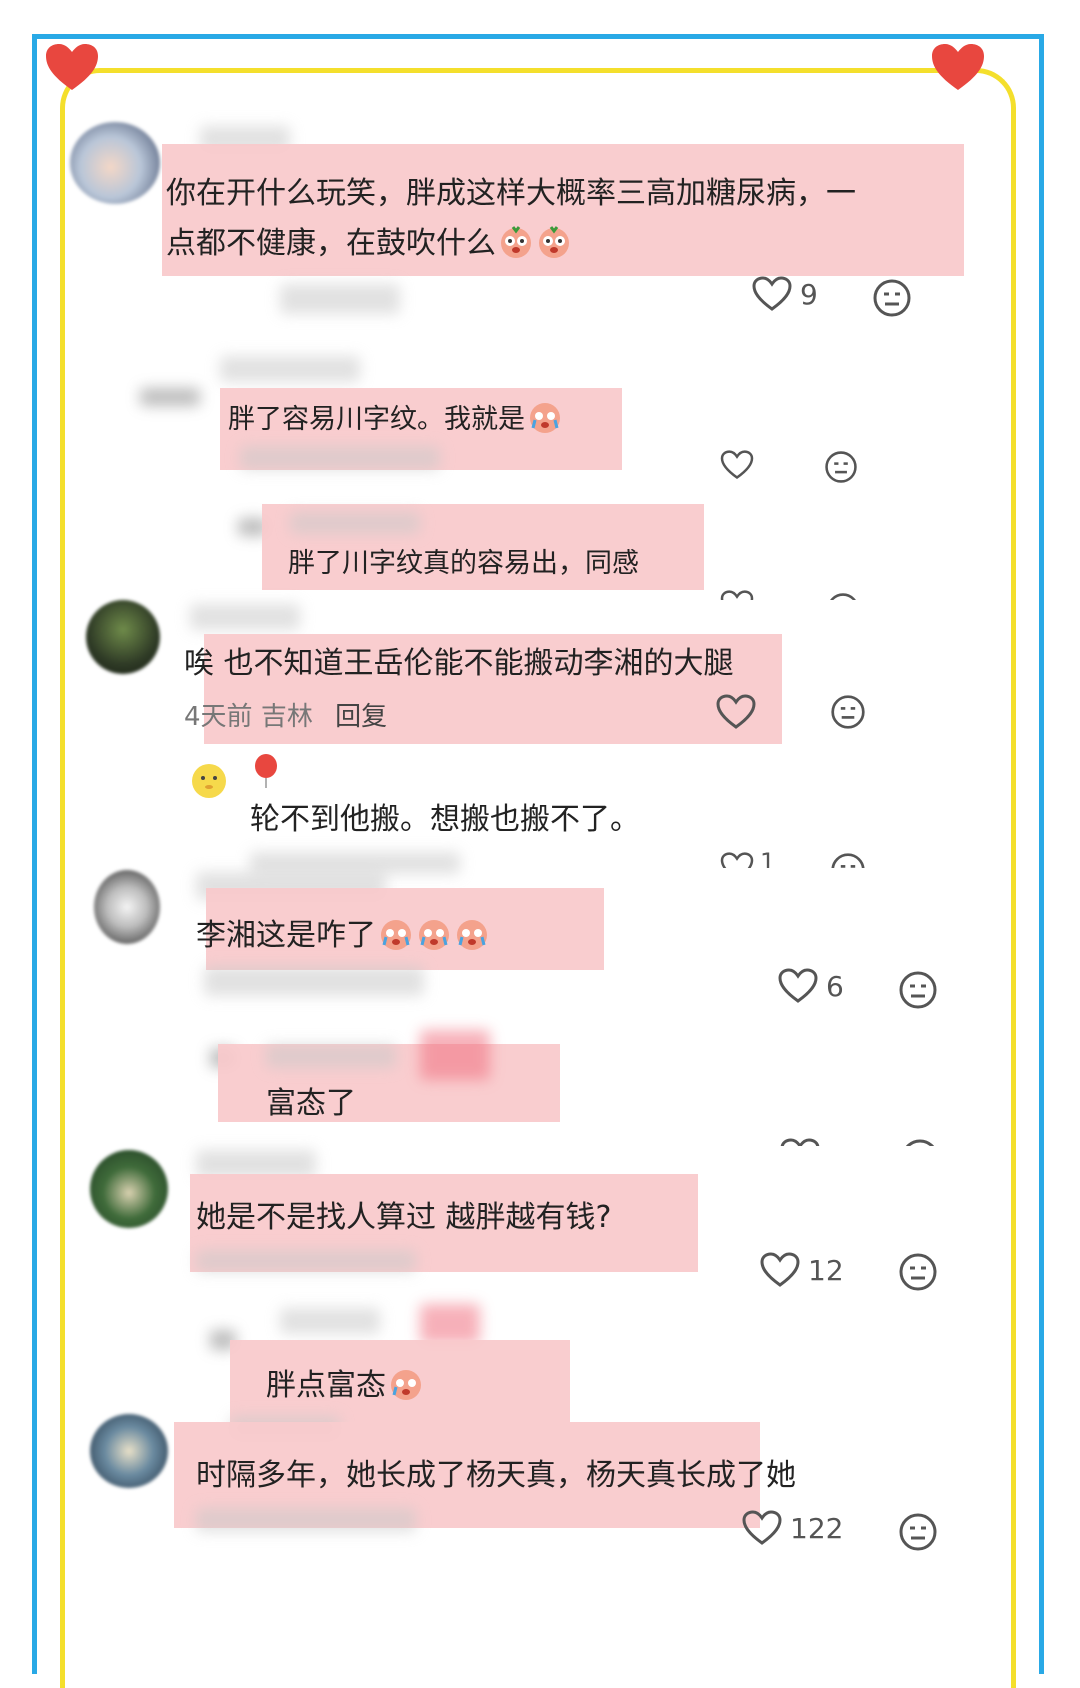  What do you see at coordinates (463, 563) in the screenshot?
I see `comment-text: 胖了川字纹真的容易出，同感` at bounding box center [463, 563].